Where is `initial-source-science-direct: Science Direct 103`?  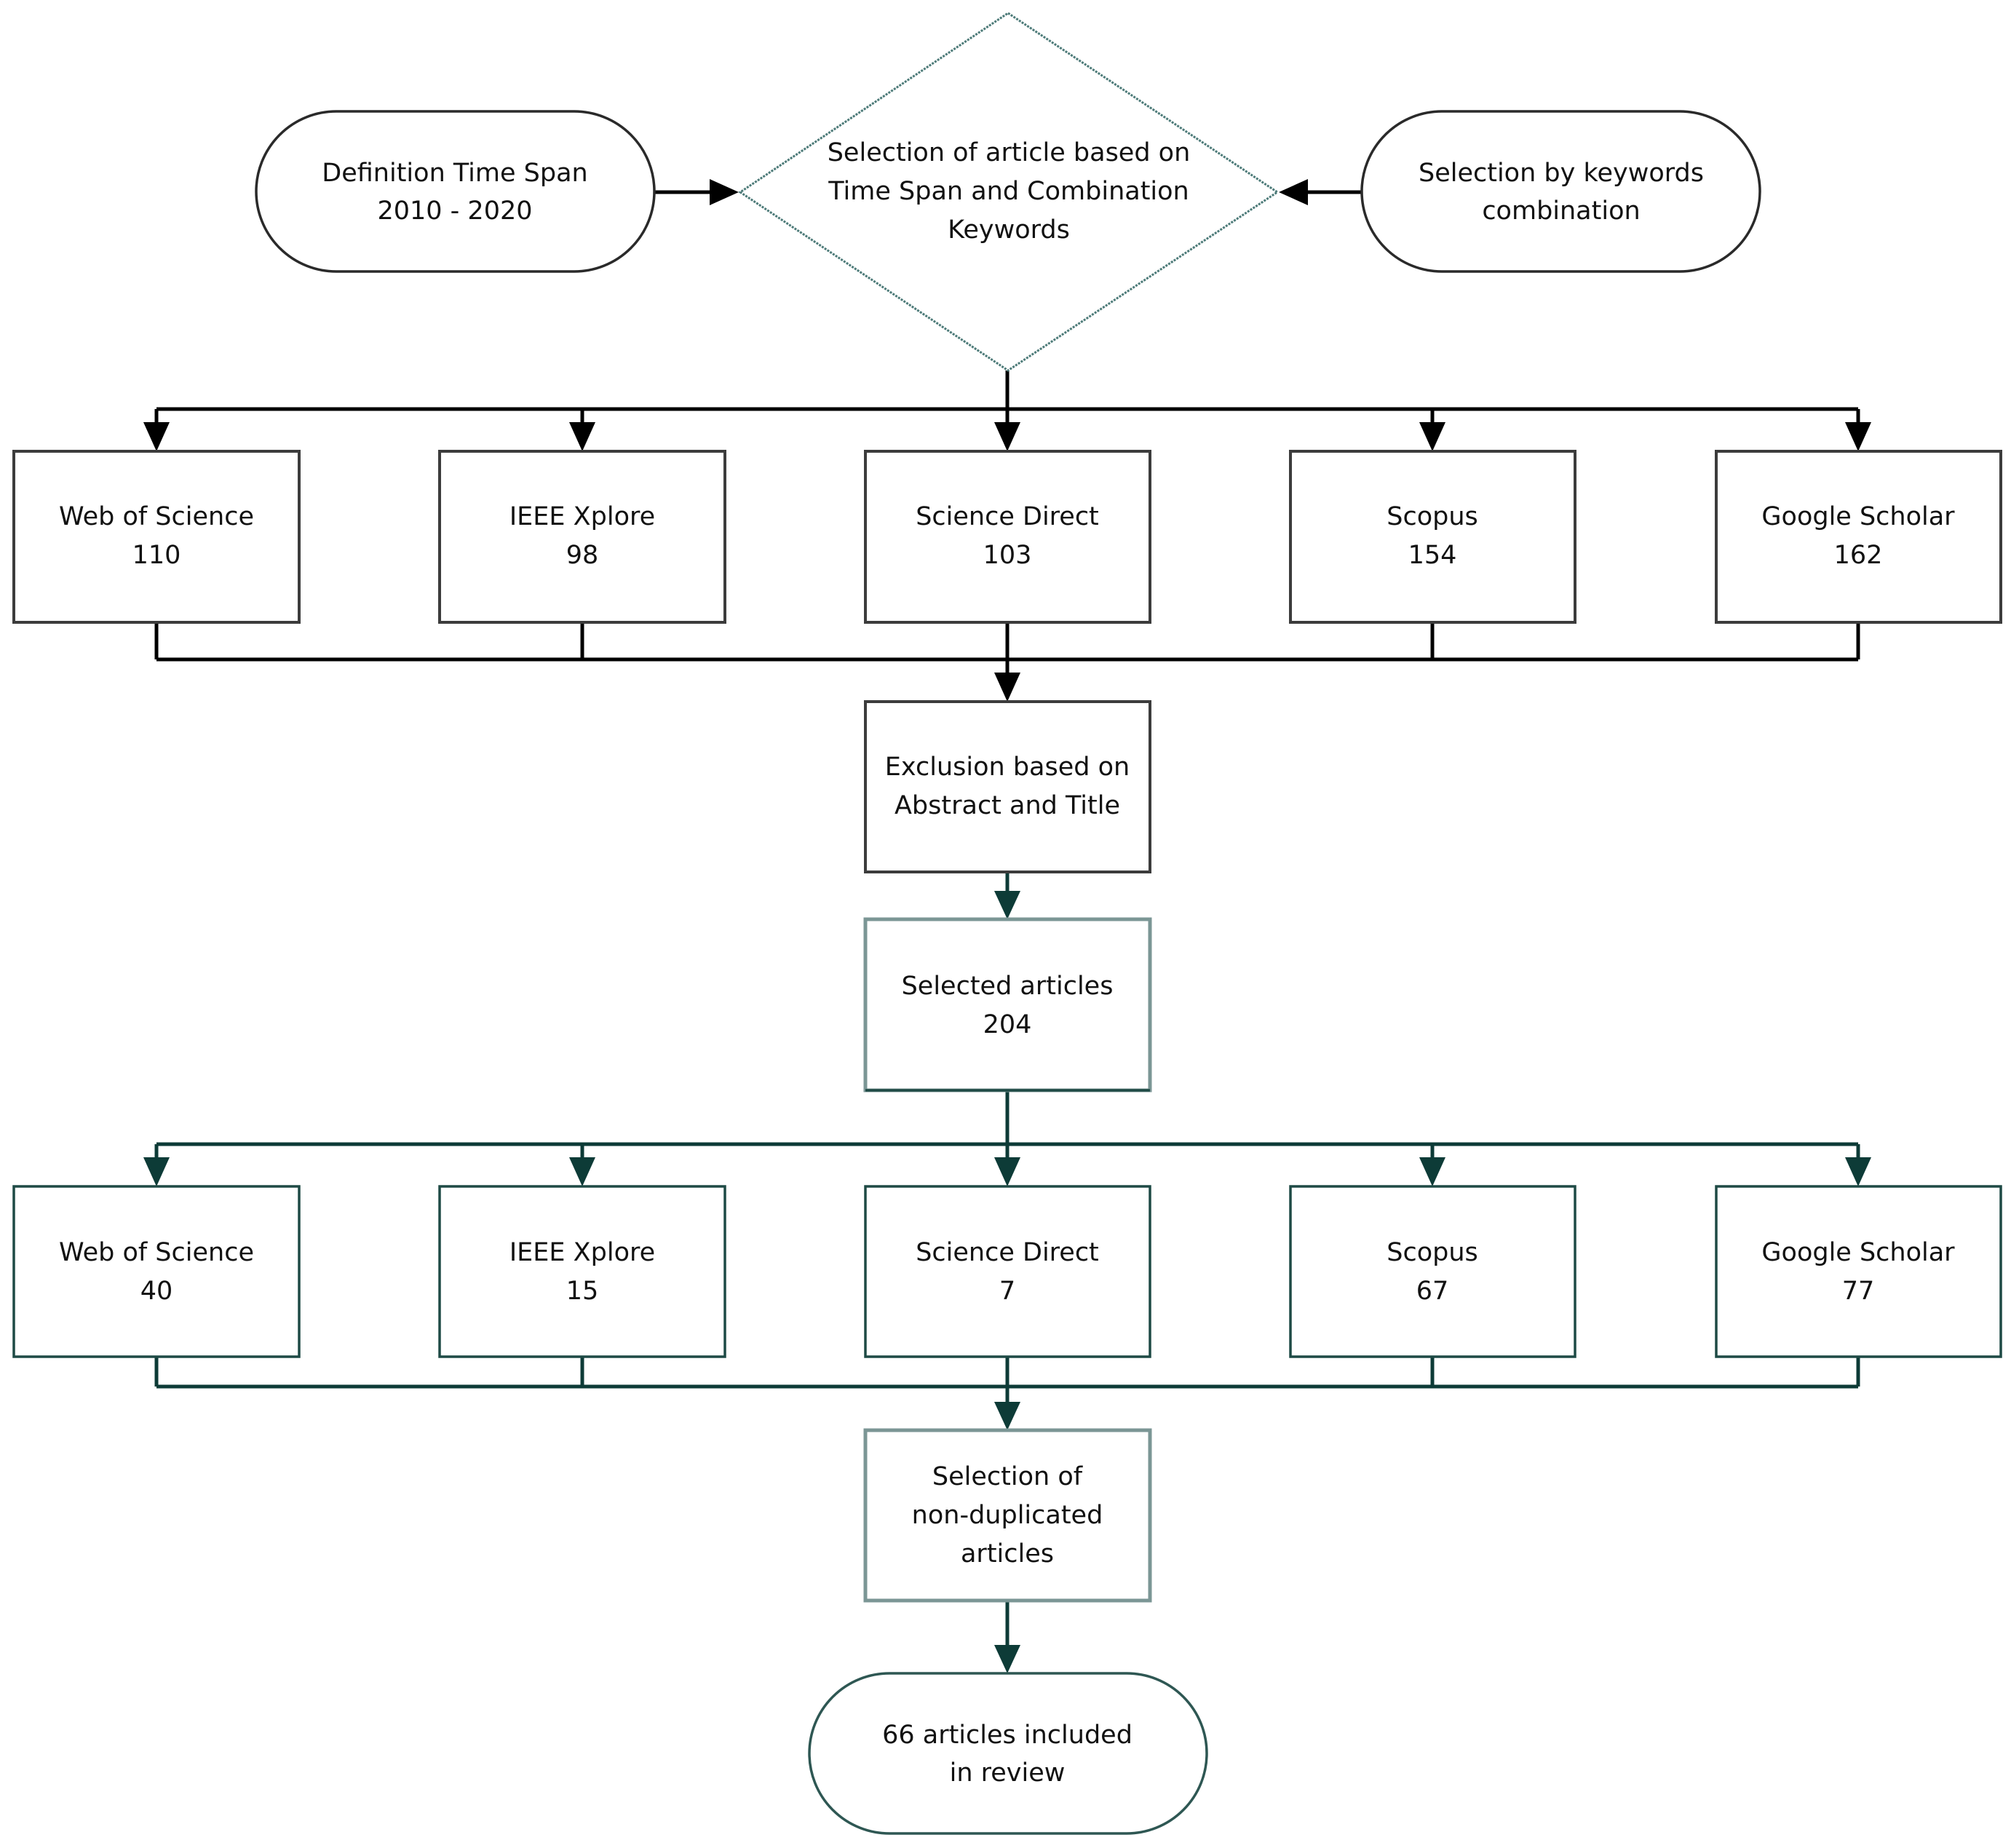
initial-source-science-direct: Science Direct 103 is located at coordinates (1007, 537).